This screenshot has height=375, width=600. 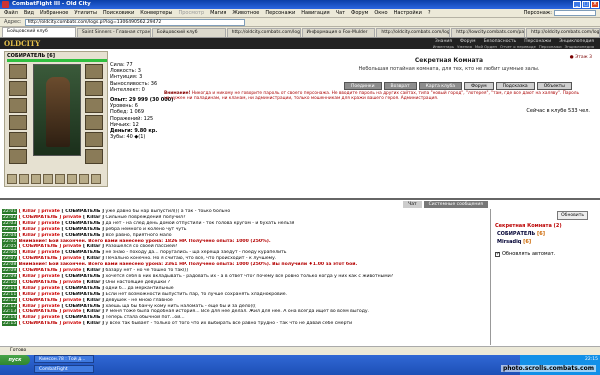 I want to click on auto-refresh-checkbox, so click(x=497, y=254).